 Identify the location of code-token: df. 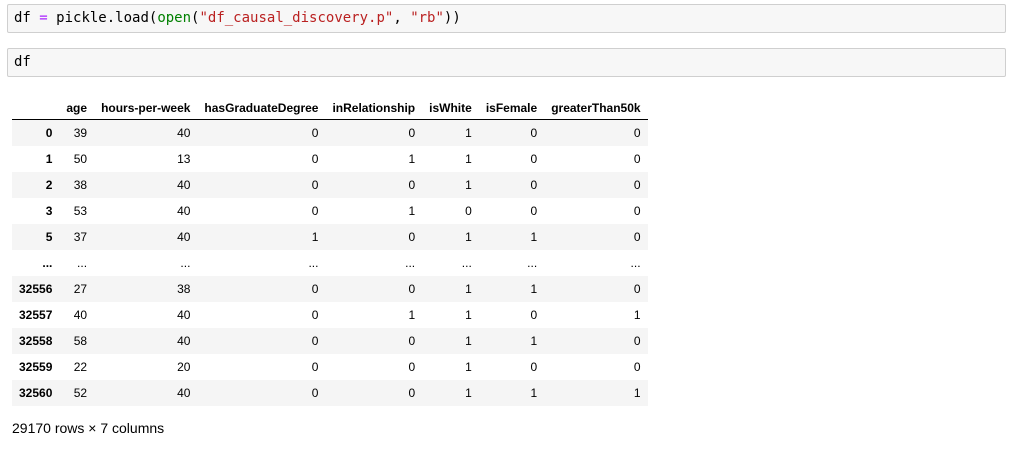
(27, 18).